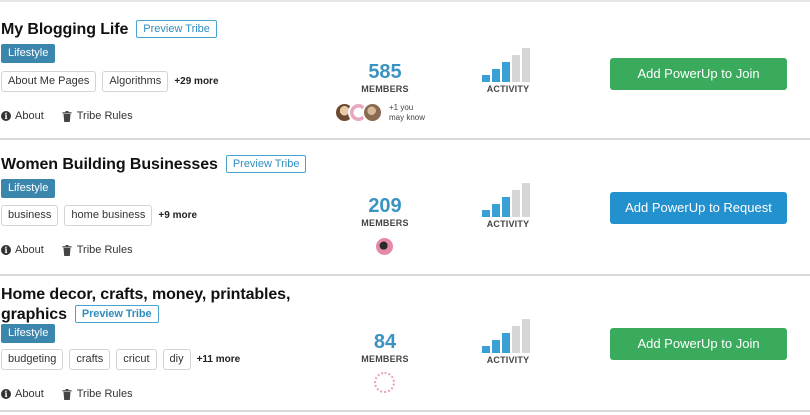 The height and width of the screenshot is (415, 810). I want to click on tag-chip: cricut, so click(136, 359).